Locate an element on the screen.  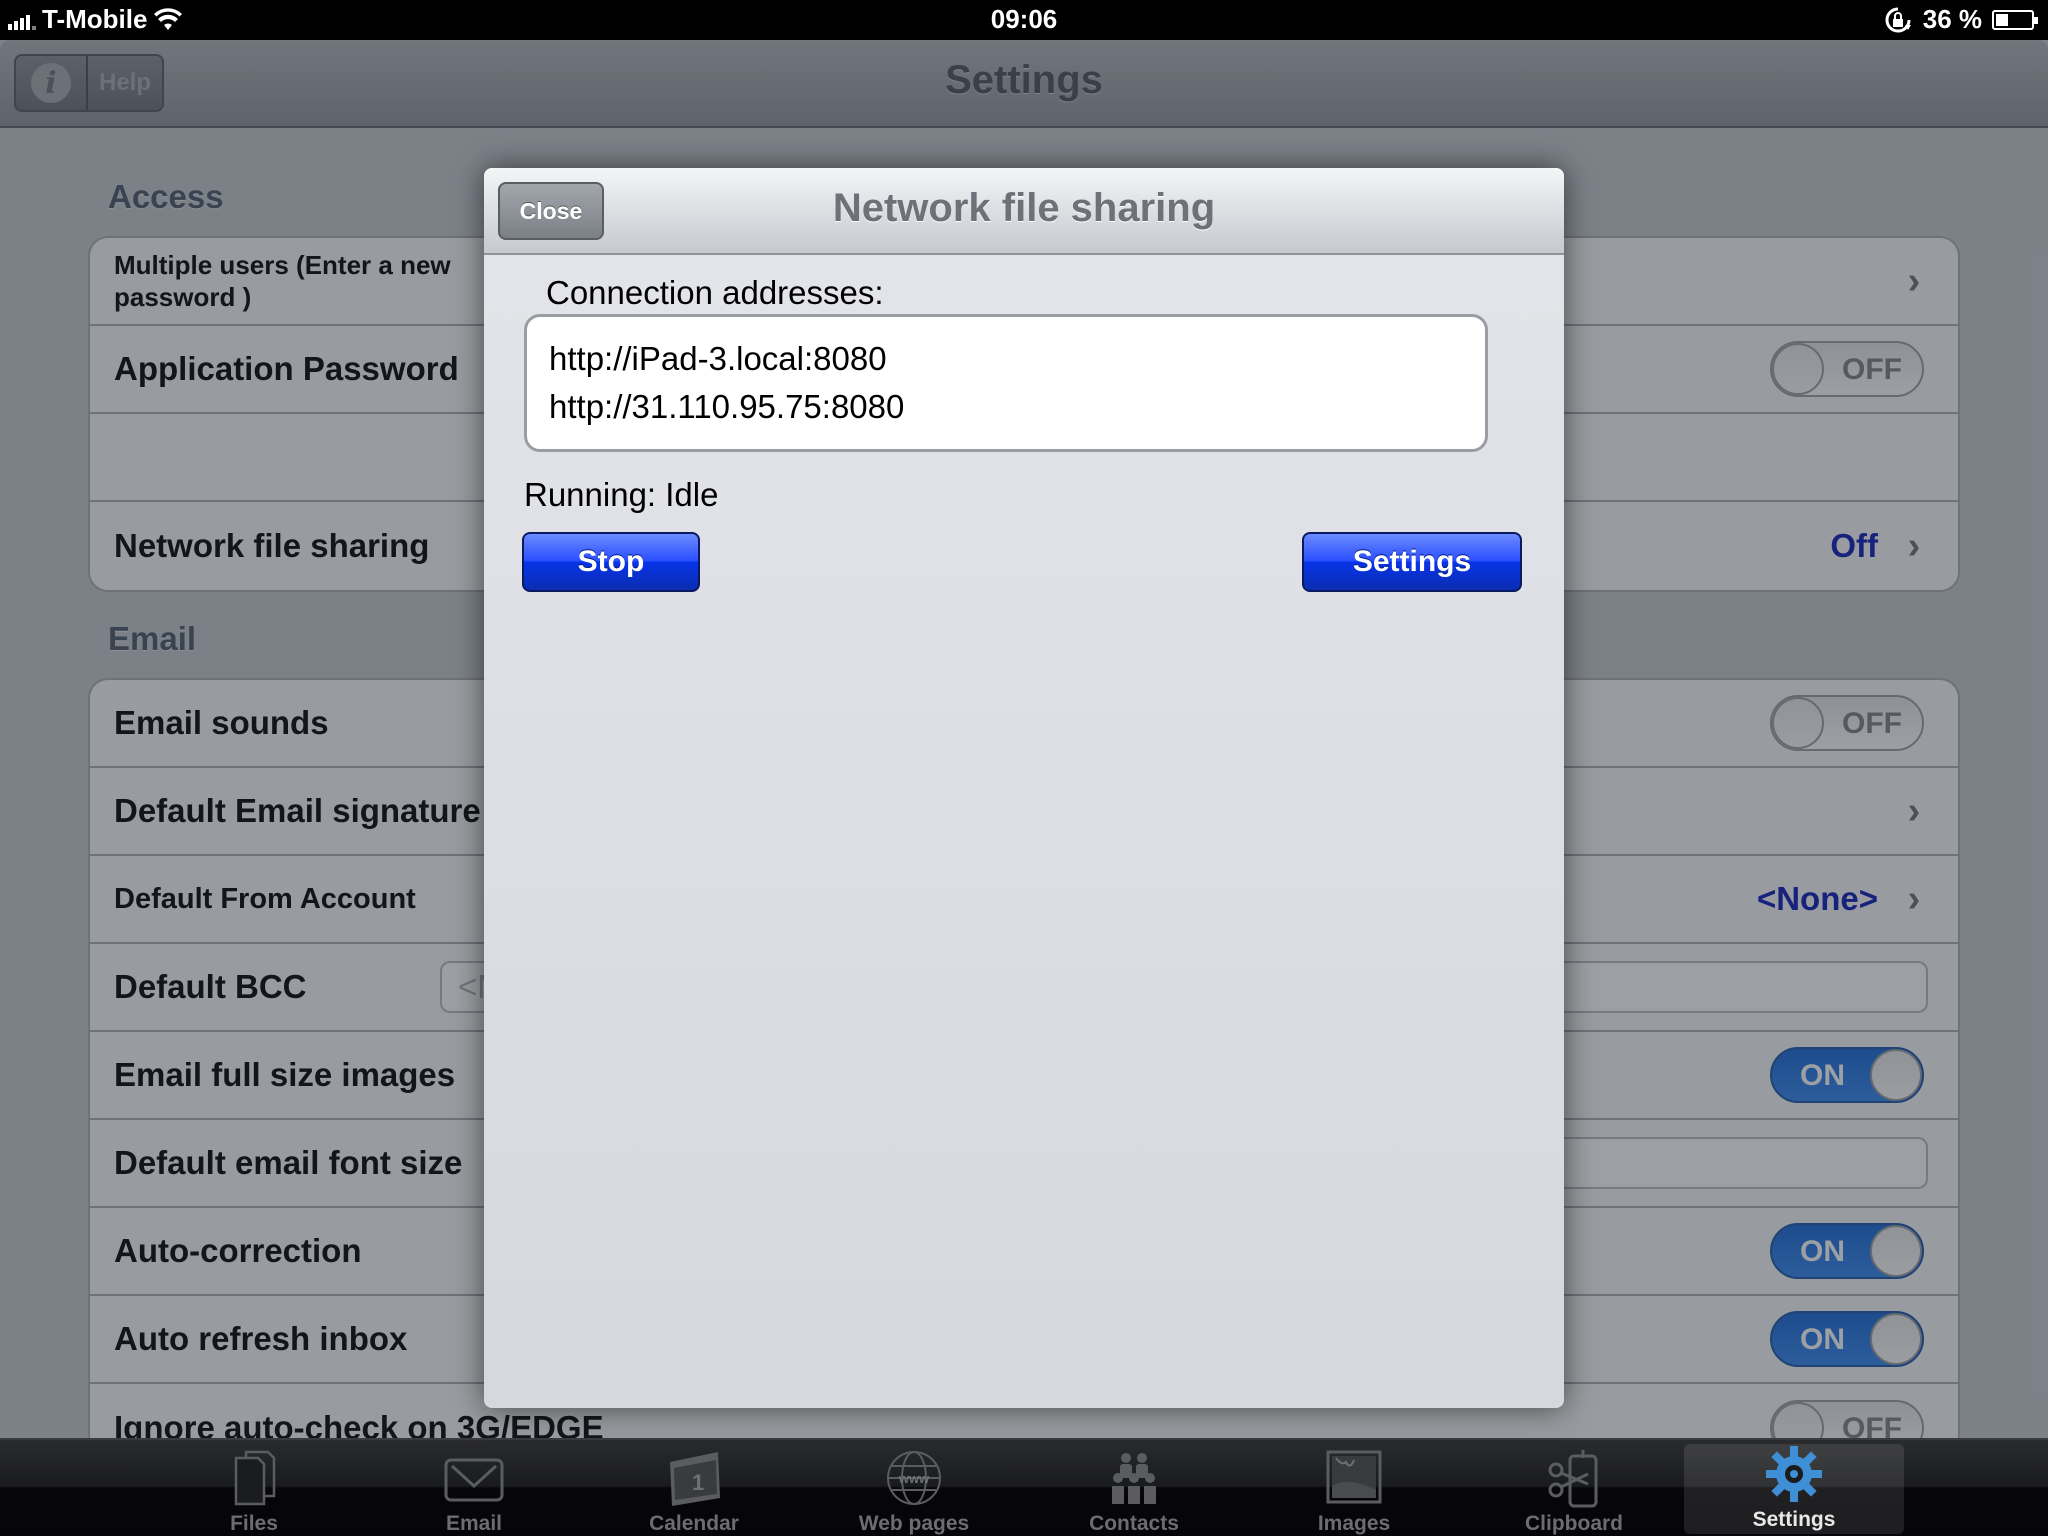
running-status: Running: Idle is located at coordinates (621, 494).